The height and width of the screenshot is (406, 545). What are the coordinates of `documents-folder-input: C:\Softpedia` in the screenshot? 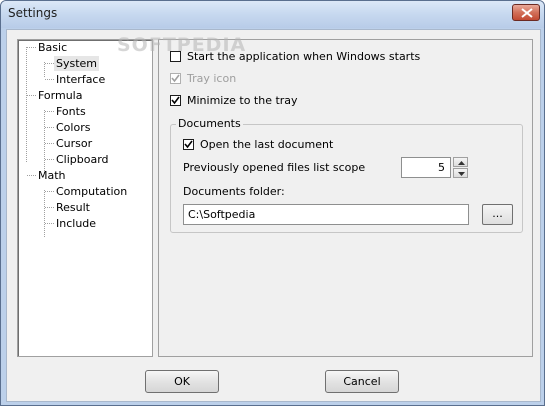 It's located at (326, 214).